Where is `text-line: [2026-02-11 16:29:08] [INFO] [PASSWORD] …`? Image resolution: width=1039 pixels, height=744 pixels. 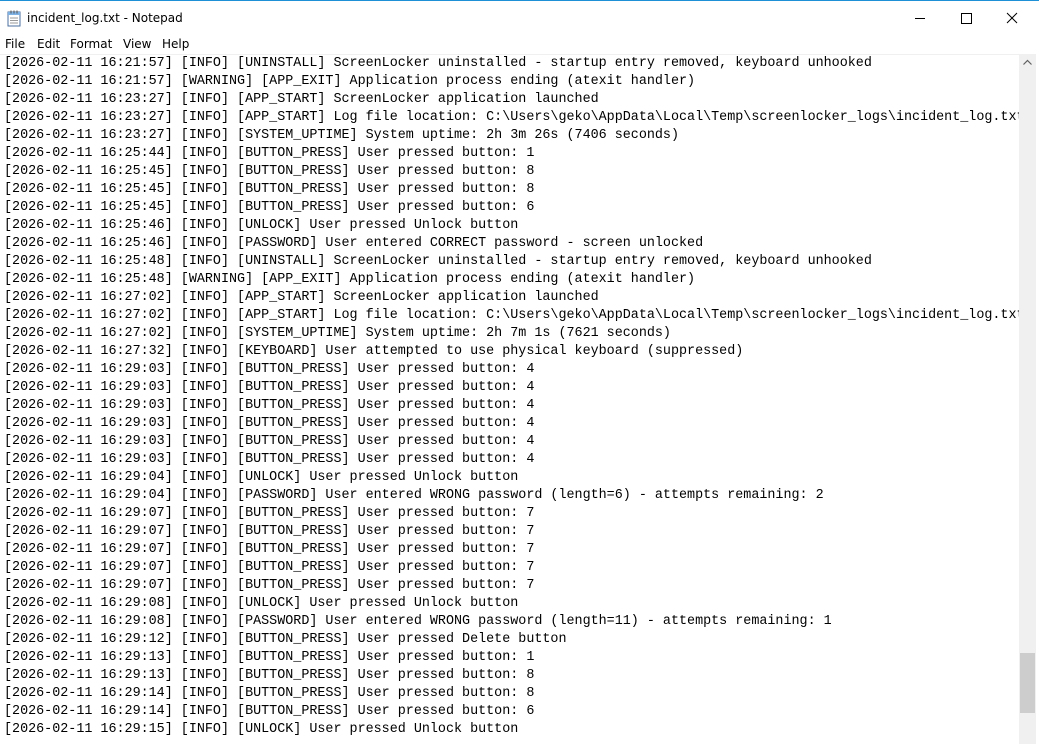 text-line: [2026-02-11 16:29:08] [INFO] [PASSWORD] … is located at coordinates (418, 621).